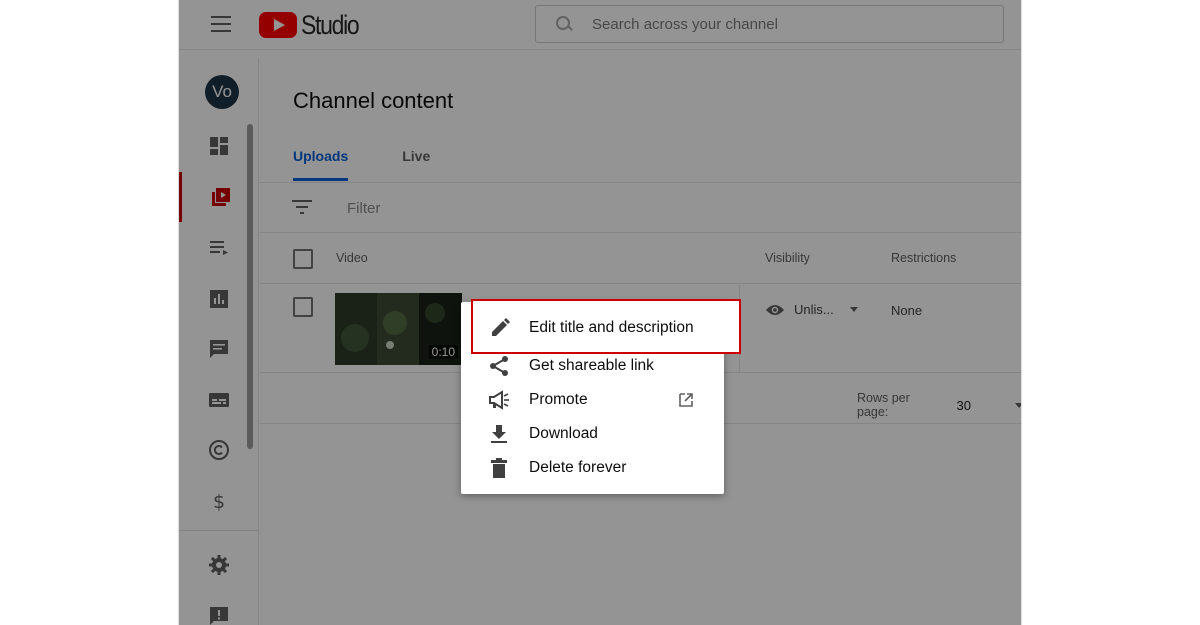 This screenshot has height=625, width=1200. I want to click on top-bar: Studio, so click(600, 25).